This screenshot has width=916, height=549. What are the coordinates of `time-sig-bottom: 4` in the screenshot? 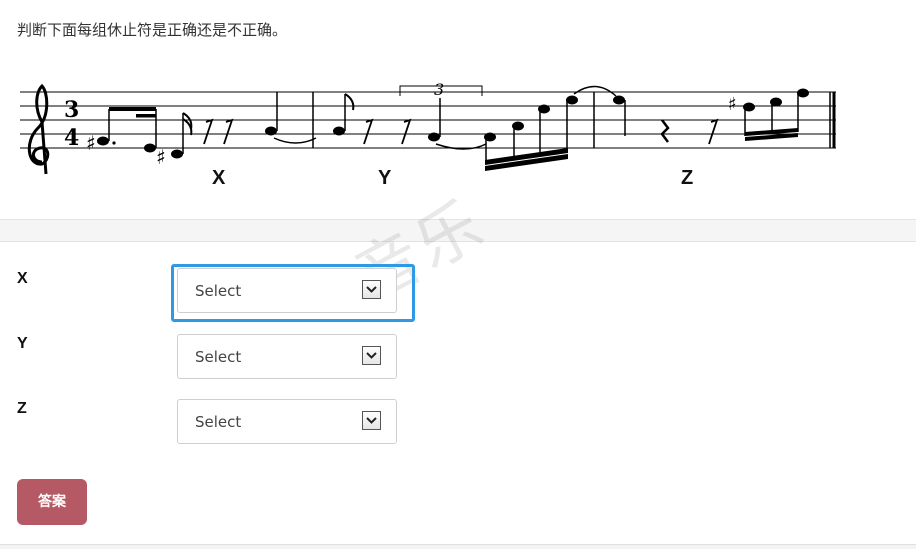 It's located at (71, 138).